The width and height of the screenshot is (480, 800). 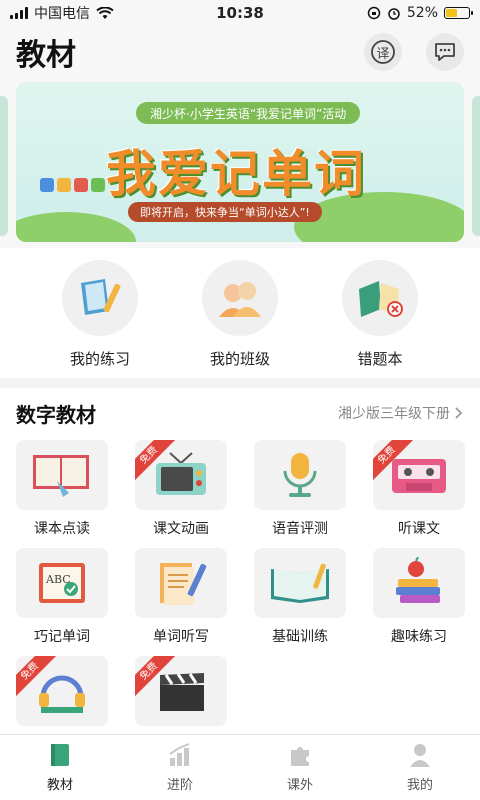 What do you see at coordinates (181, 529) in the screenshot?
I see `tile-label: 课文动画` at bounding box center [181, 529].